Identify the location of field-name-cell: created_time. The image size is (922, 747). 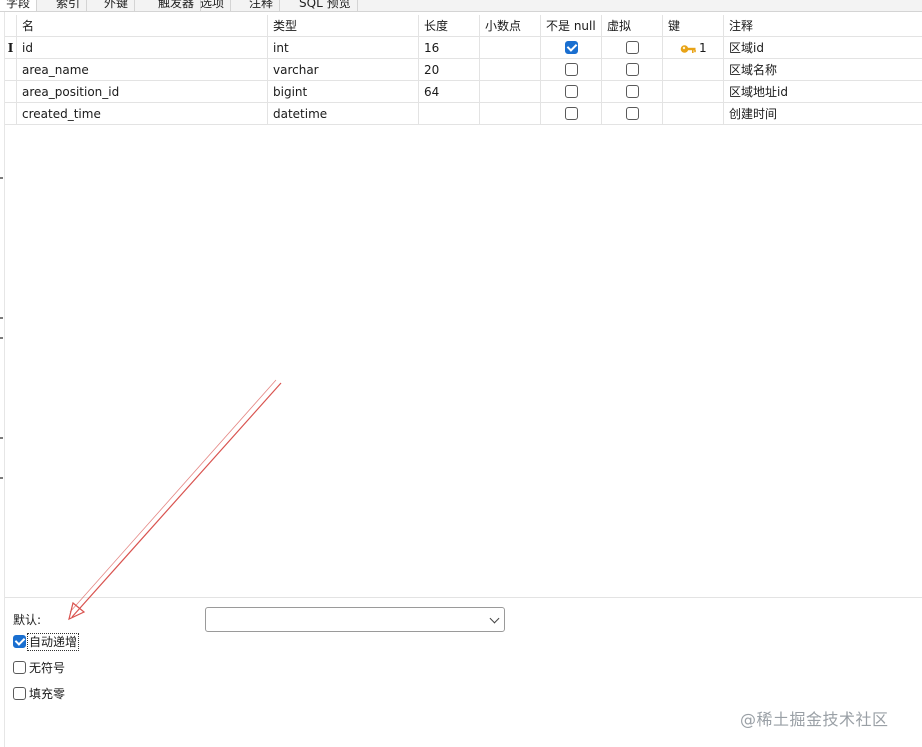
(142, 114).